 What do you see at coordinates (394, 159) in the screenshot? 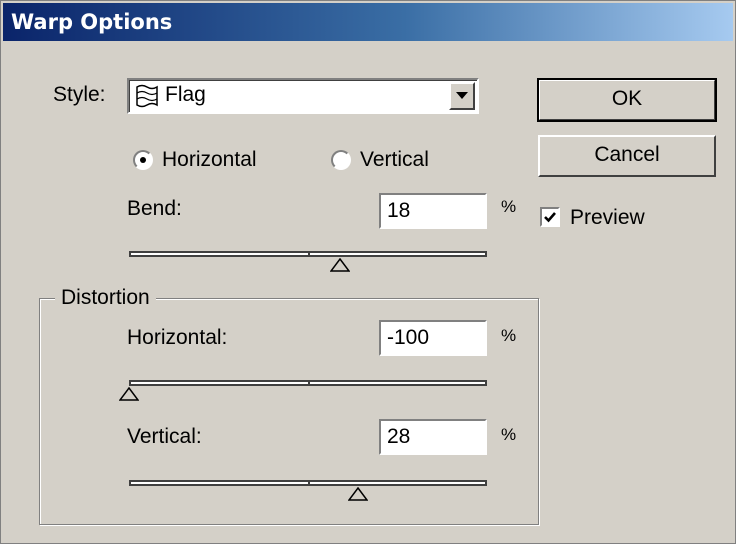
I see `radio-vertical-label: Vertical` at bounding box center [394, 159].